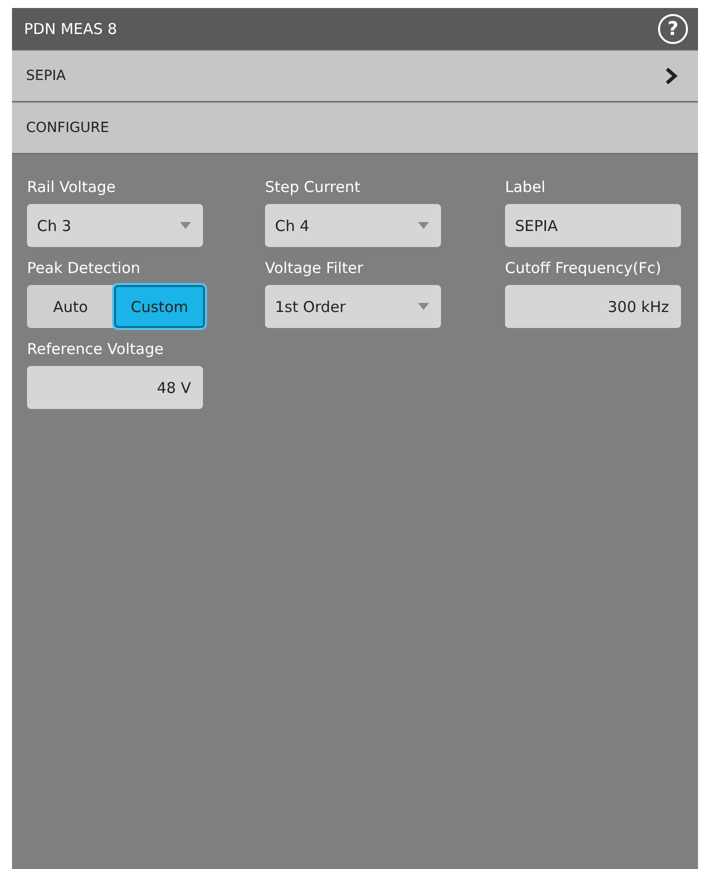 This screenshot has height=869, width=704. What do you see at coordinates (314, 268) in the screenshot?
I see `field-label: Voltage Filter` at bounding box center [314, 268].